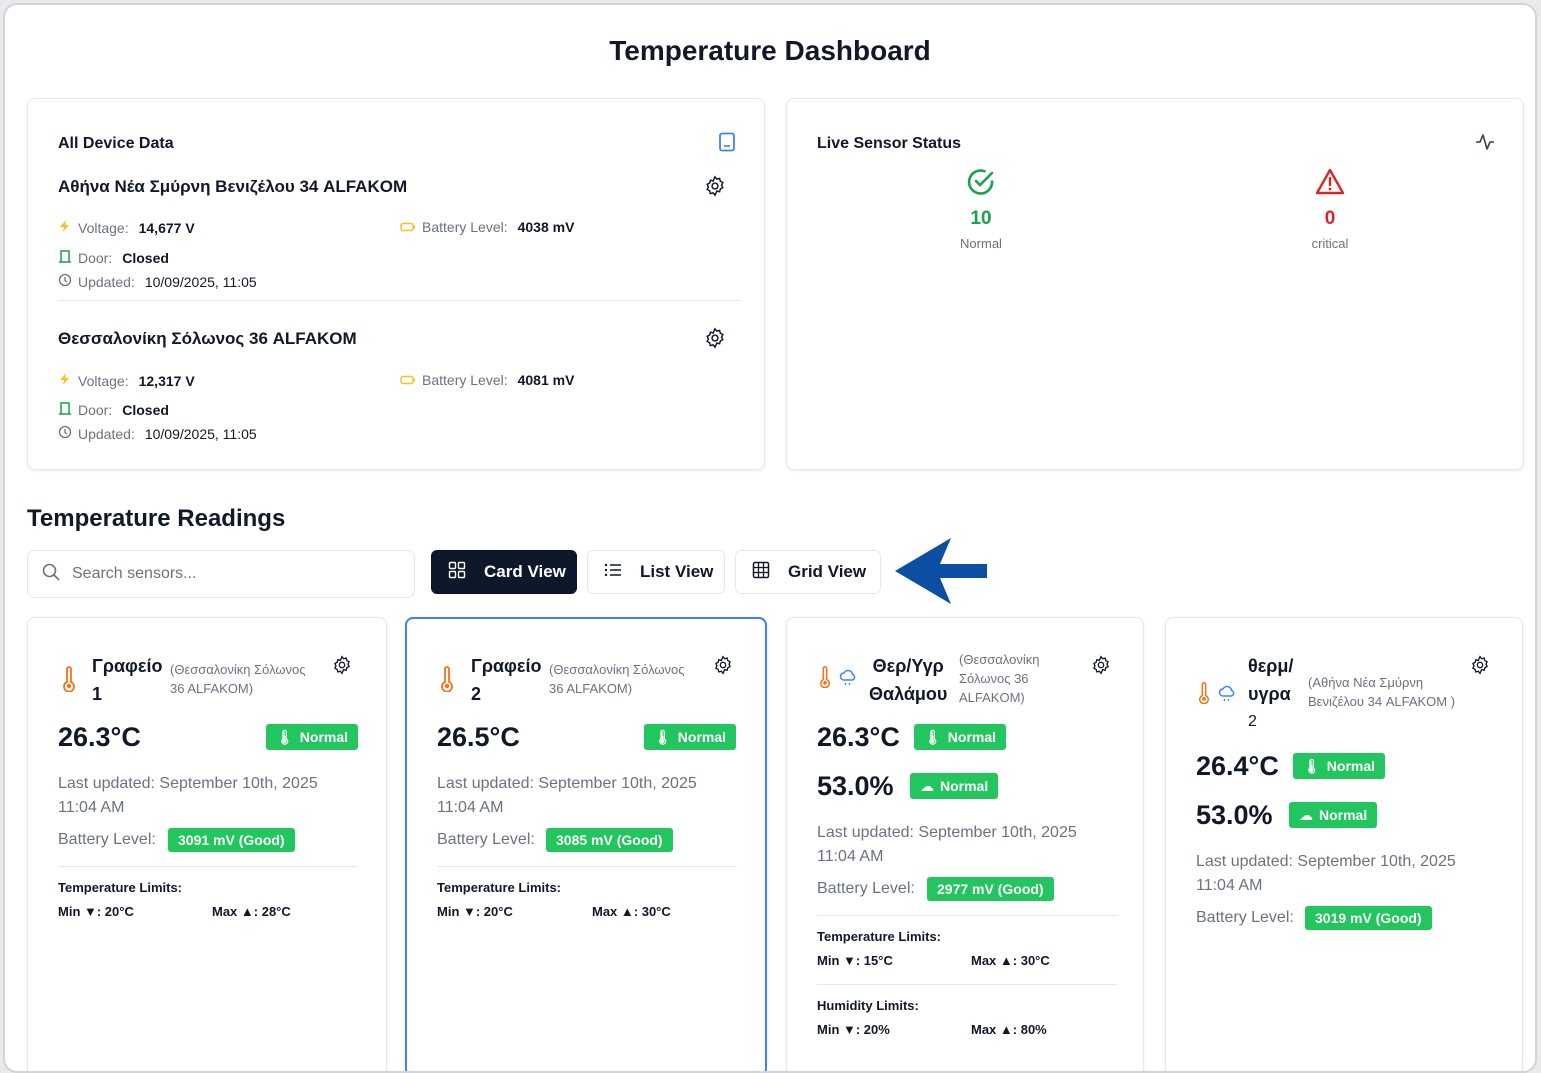 The height and width of the screenshot is (1073, 1541). What do you see at coordinates (868, 1005) in the screenshot?
I see `hum-limits-title: Humidity Limits:` at bounding box center [868, 1005].